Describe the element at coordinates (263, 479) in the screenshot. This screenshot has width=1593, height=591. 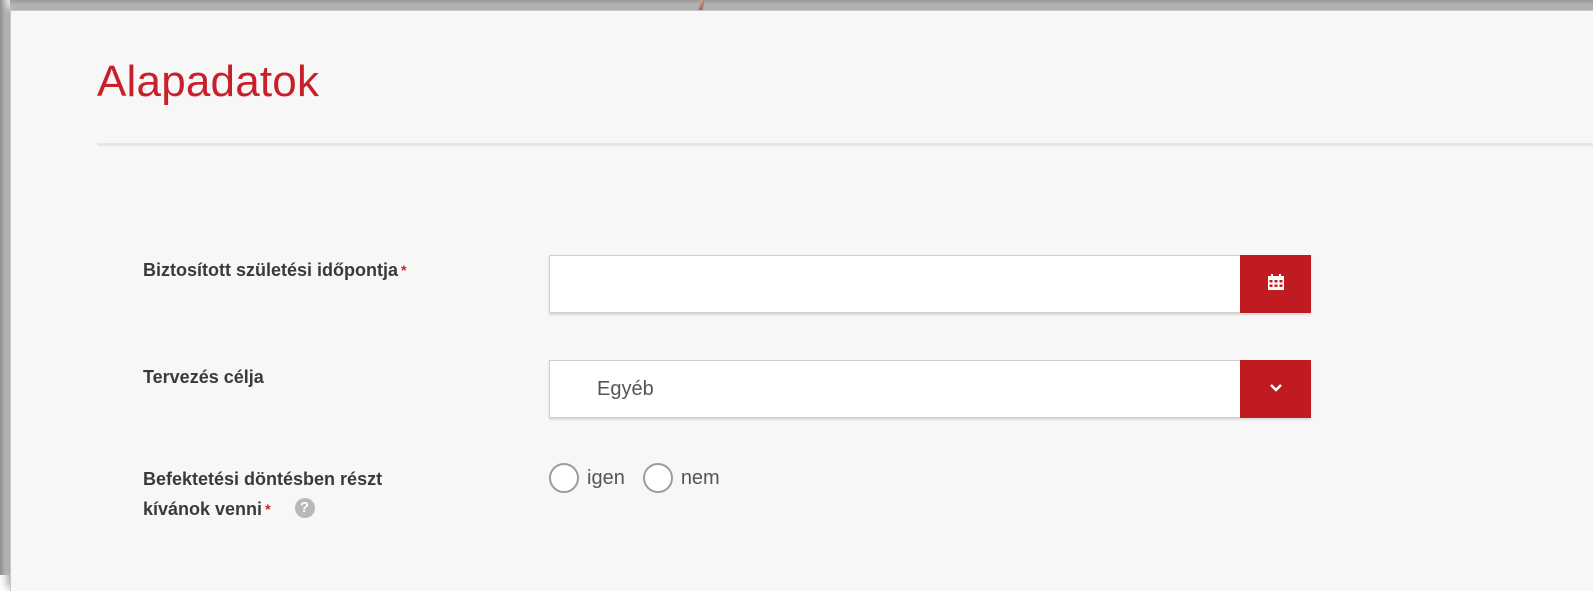
I see `investment-decision-label-line1: Befektetési döntésben részt` at that location.